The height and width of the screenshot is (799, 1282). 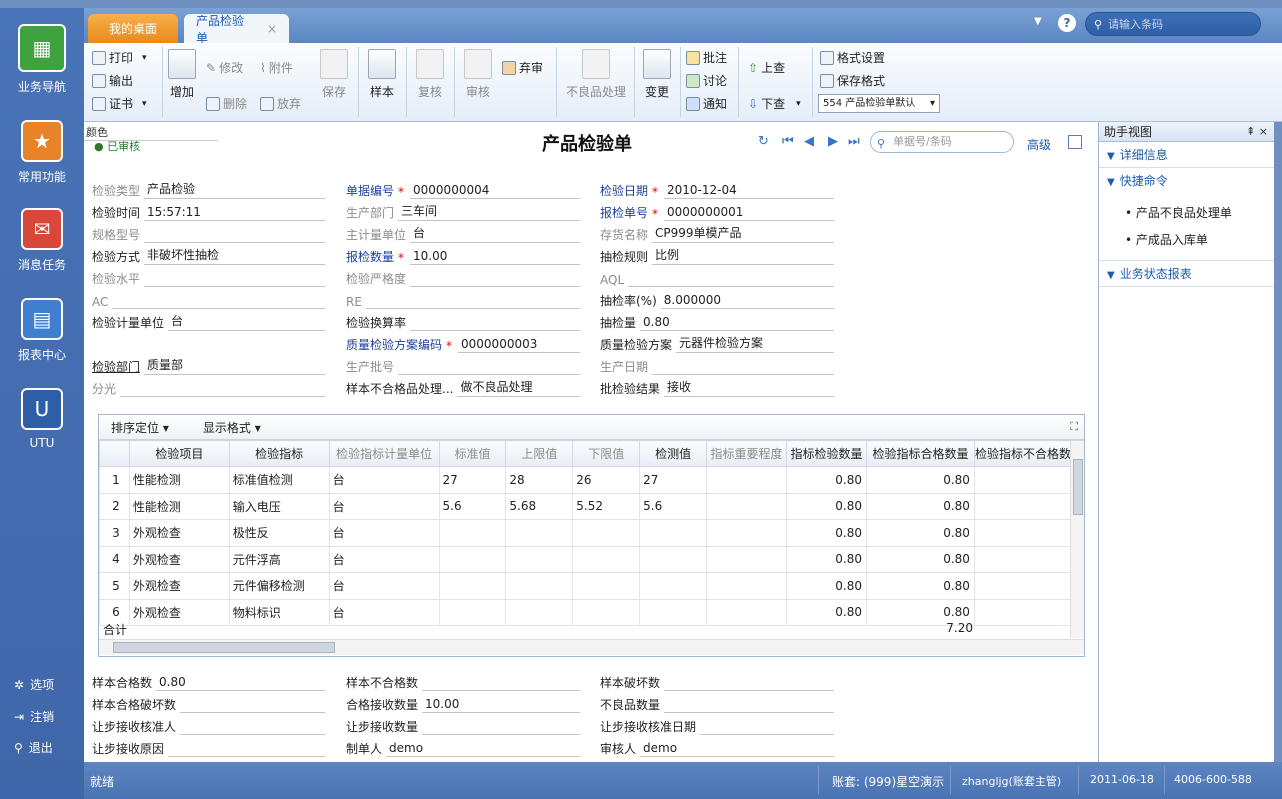 I want to click on field-c3-0: 检验日期 * 2010-12-04, so click(x=717, y=188).